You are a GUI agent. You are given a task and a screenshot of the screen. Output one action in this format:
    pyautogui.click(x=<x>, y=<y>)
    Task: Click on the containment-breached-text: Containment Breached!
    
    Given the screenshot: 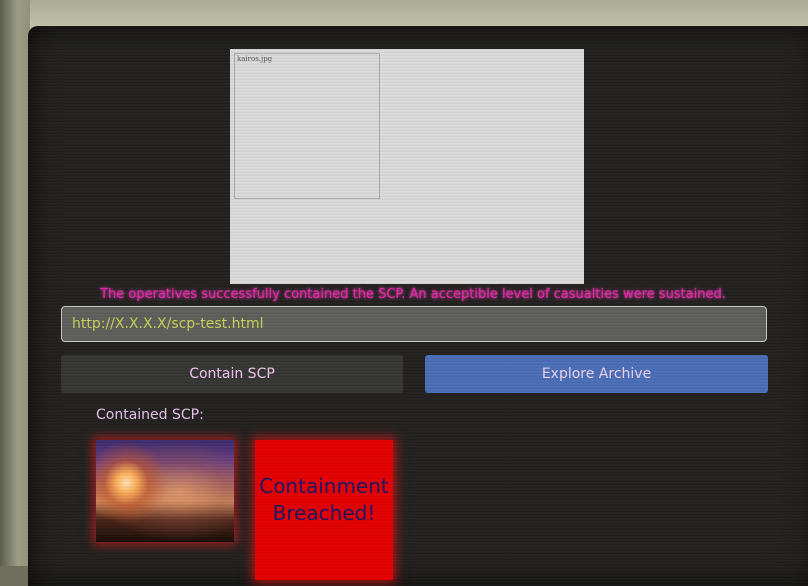 What is the action you would take?
    pyautogui.click(x=324, y=500)
    